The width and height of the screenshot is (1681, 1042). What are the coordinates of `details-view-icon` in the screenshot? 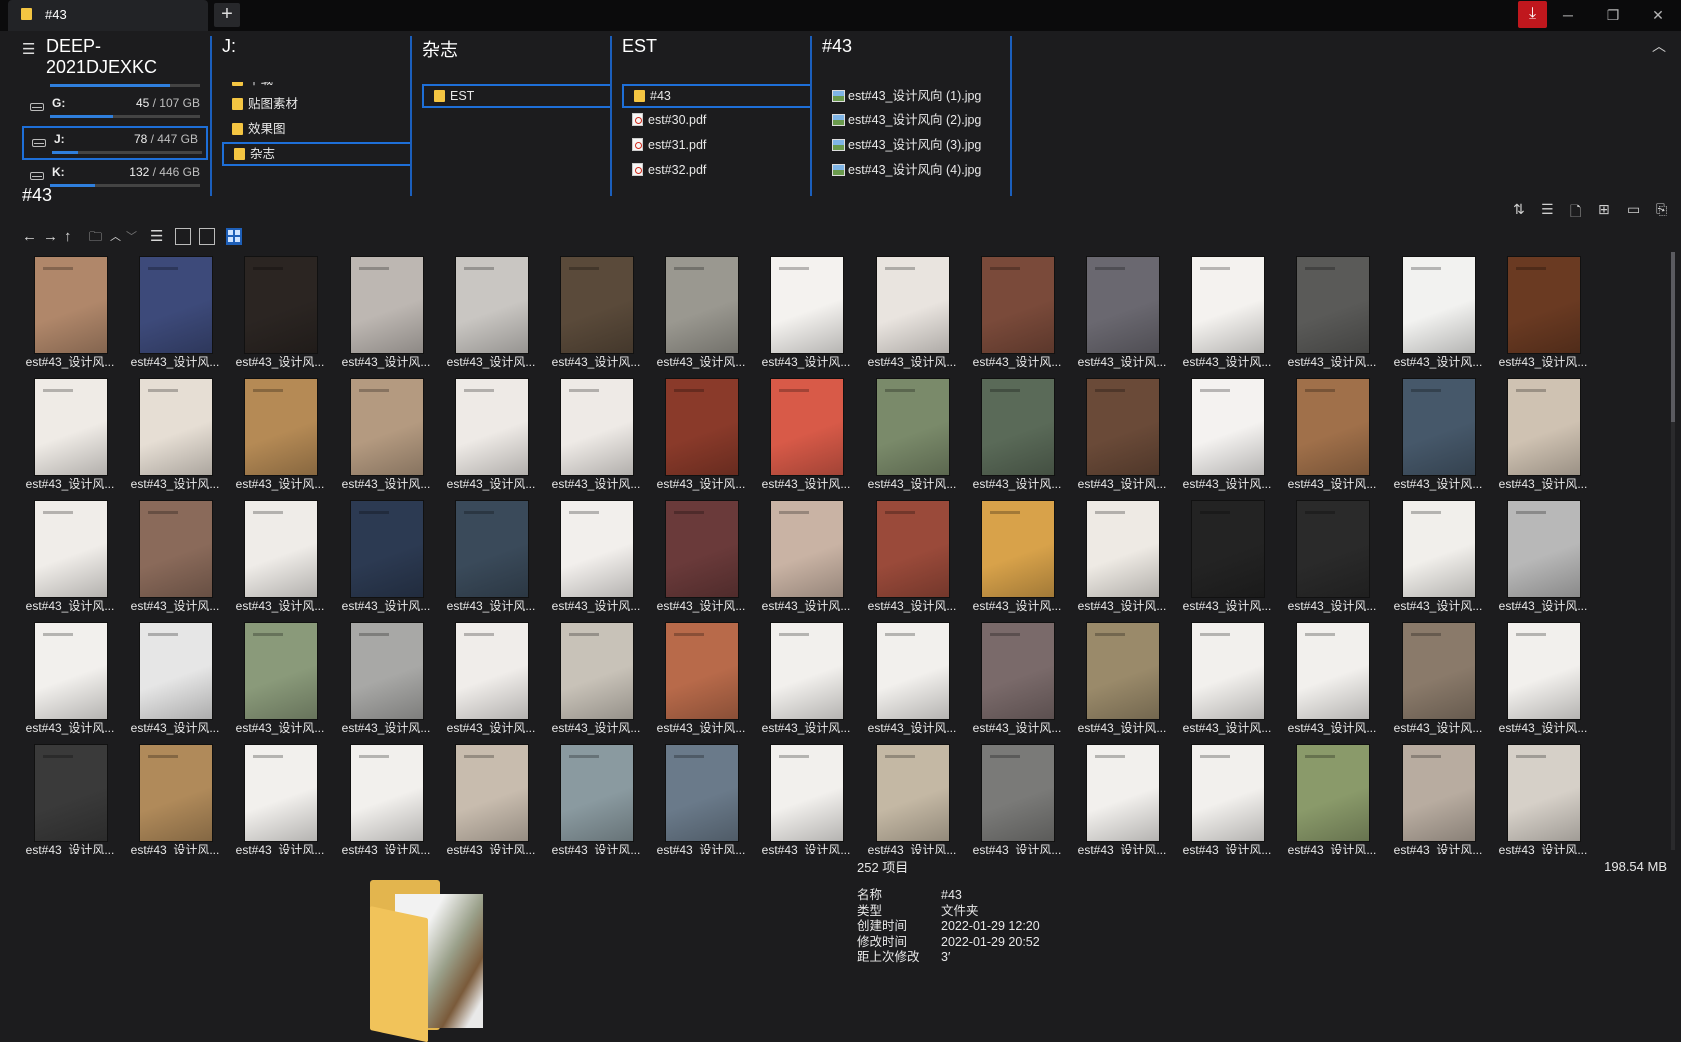 It's located at (183, 236).